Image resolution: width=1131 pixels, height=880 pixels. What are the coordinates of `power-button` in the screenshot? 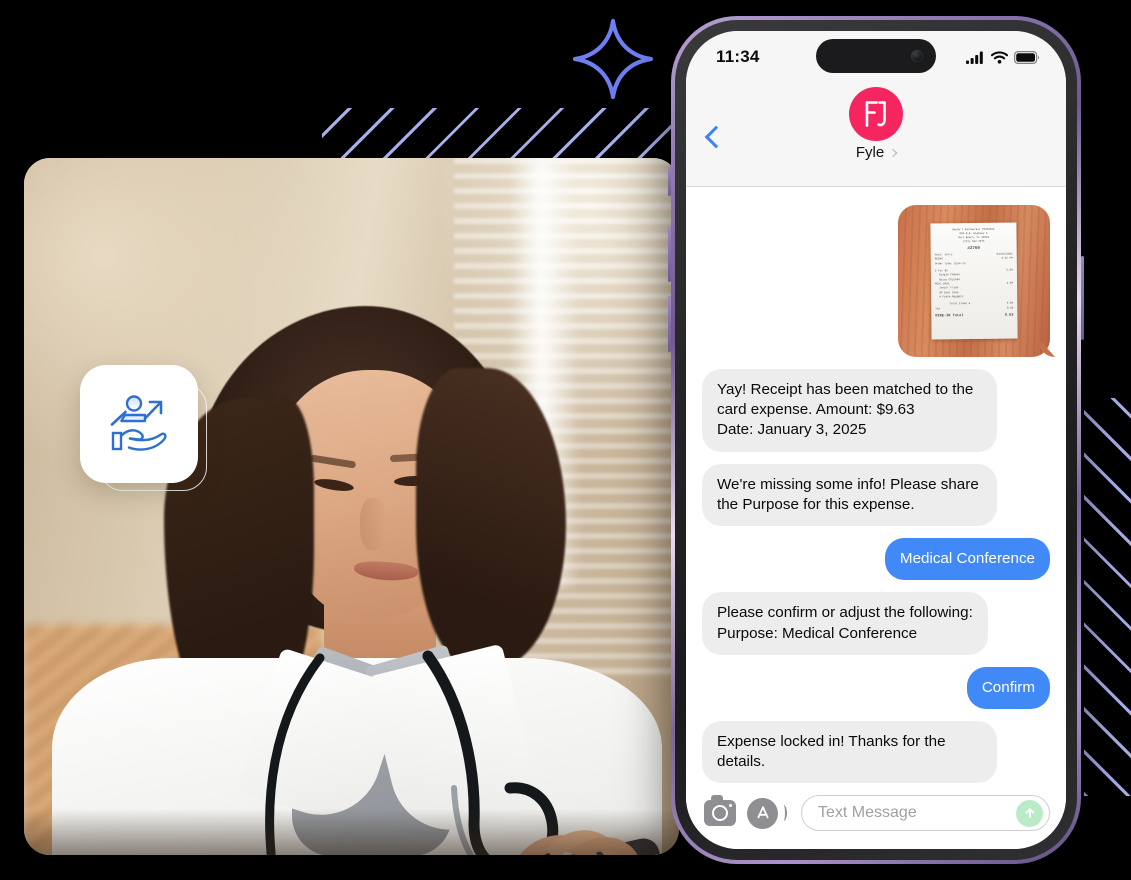 It's located at (1082, 298).